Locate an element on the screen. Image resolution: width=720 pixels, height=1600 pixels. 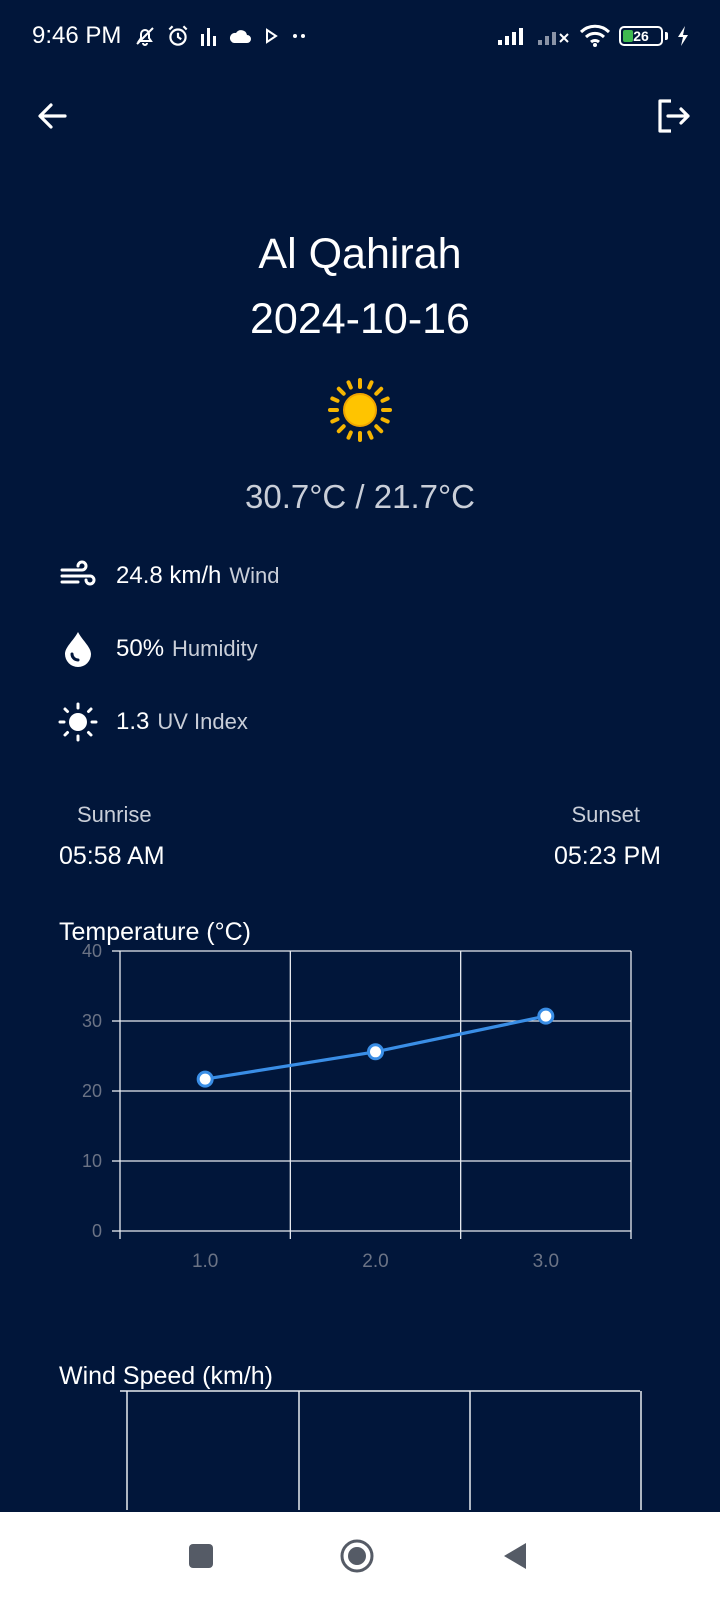
logout-button is located at coordinates (674, 116).